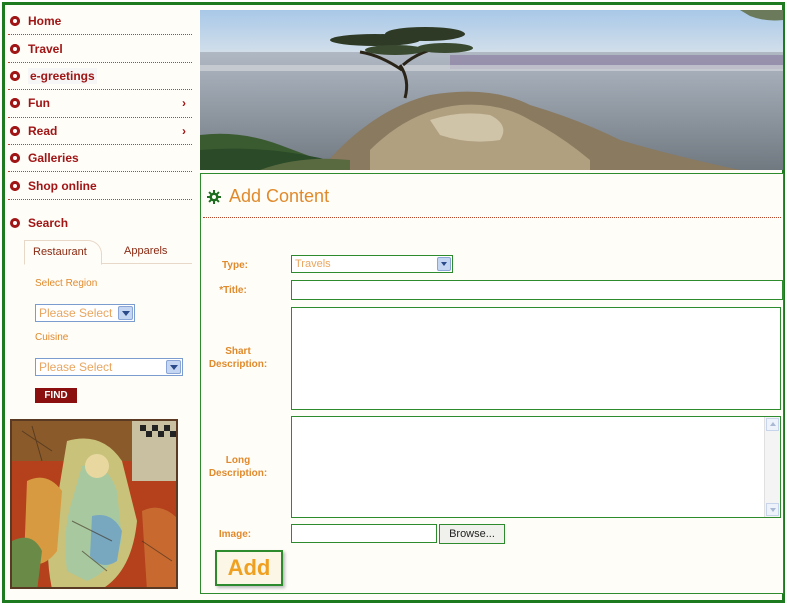 This screenshot has width=787, height=605. I want to click on artwork-image, so click(94, 504).